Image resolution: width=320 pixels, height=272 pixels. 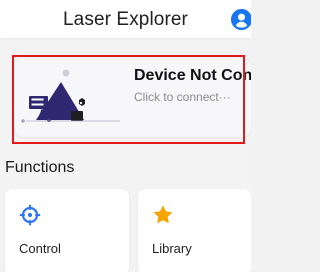 What do you see at coordinates (40, 167) in the screenshot?
I see `functions-section-title: Functions` at bounding box center [40, 167].